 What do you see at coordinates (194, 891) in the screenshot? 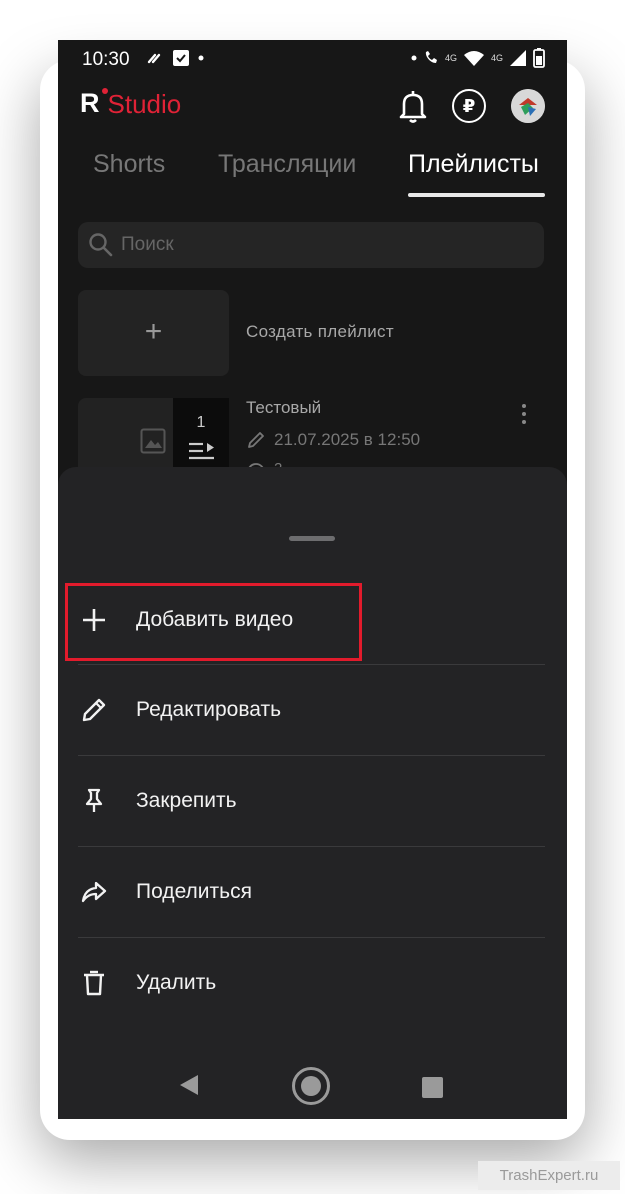
I see `menu-share-label: Поделиться` at bounding box center [194, 891].